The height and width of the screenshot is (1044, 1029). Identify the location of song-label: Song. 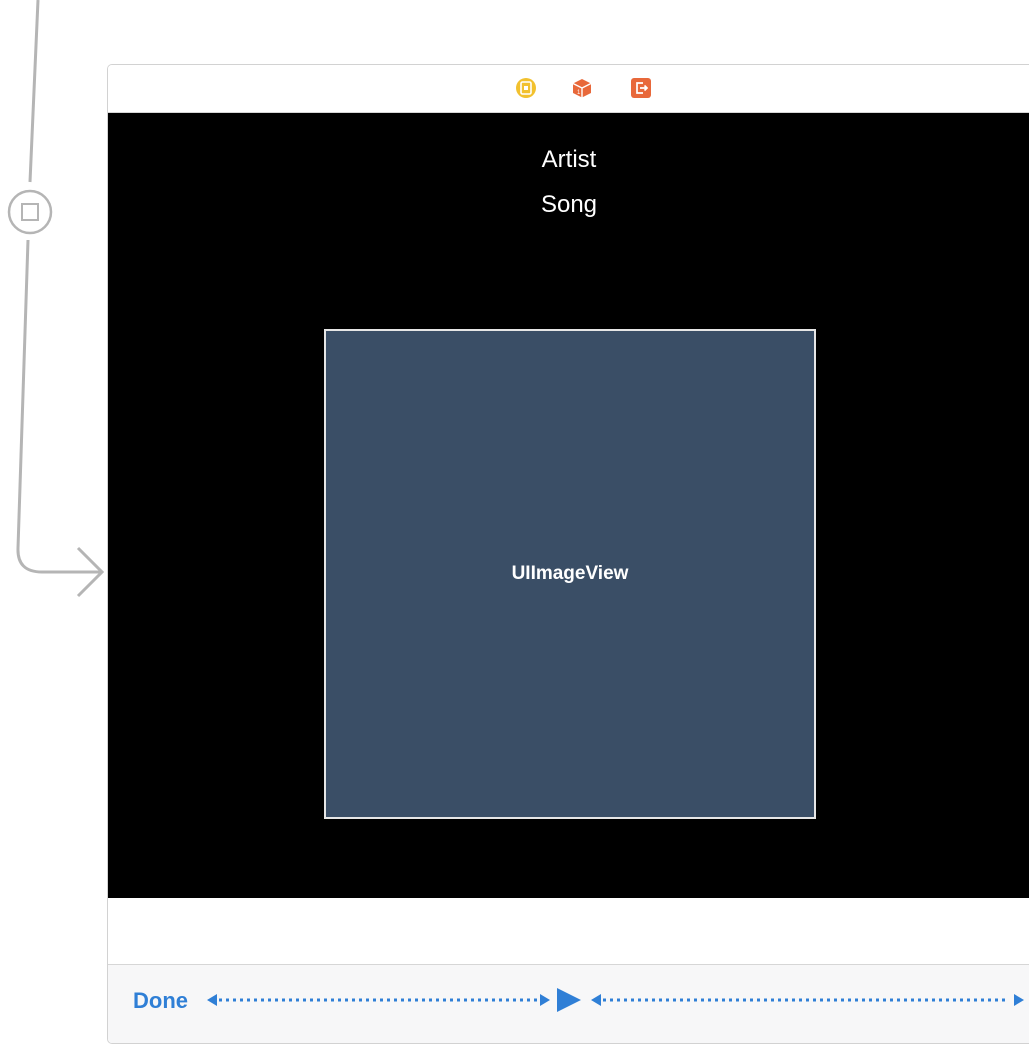
(568, 205).